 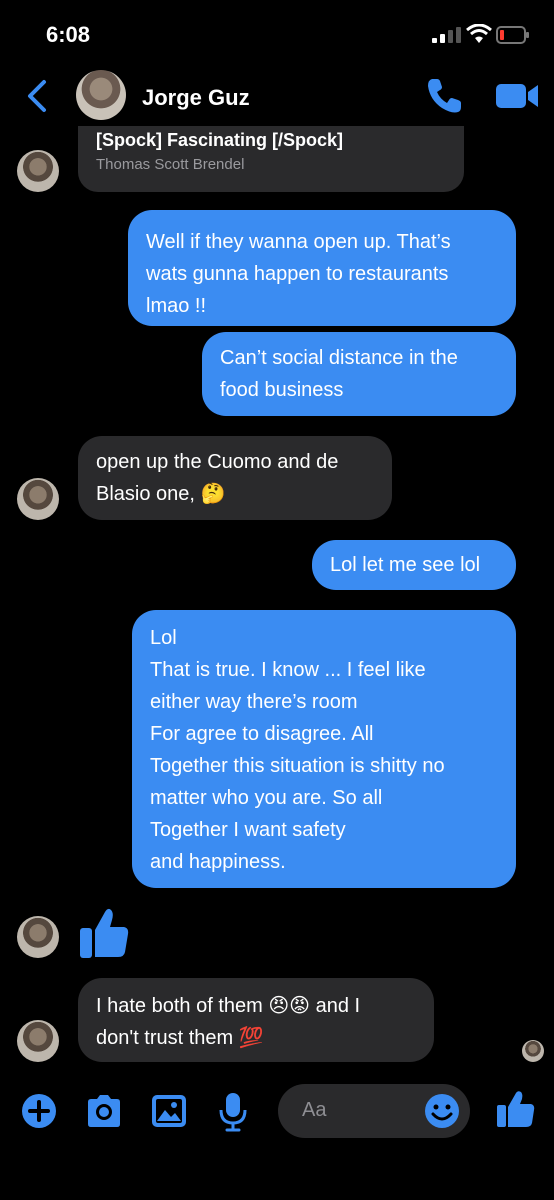 I want to click on message-line: either way there’s room, so click(x=254, y=702).